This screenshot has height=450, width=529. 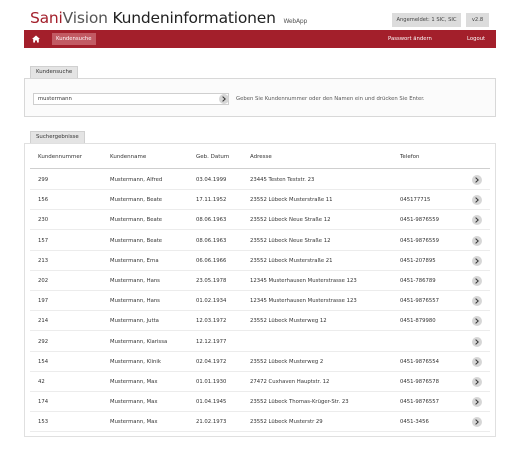 What do you see at coordinates (211, 382) in the screenshot?
I see `cell-geb-datum: 01.01.1930` at bounding box center [211, 382].